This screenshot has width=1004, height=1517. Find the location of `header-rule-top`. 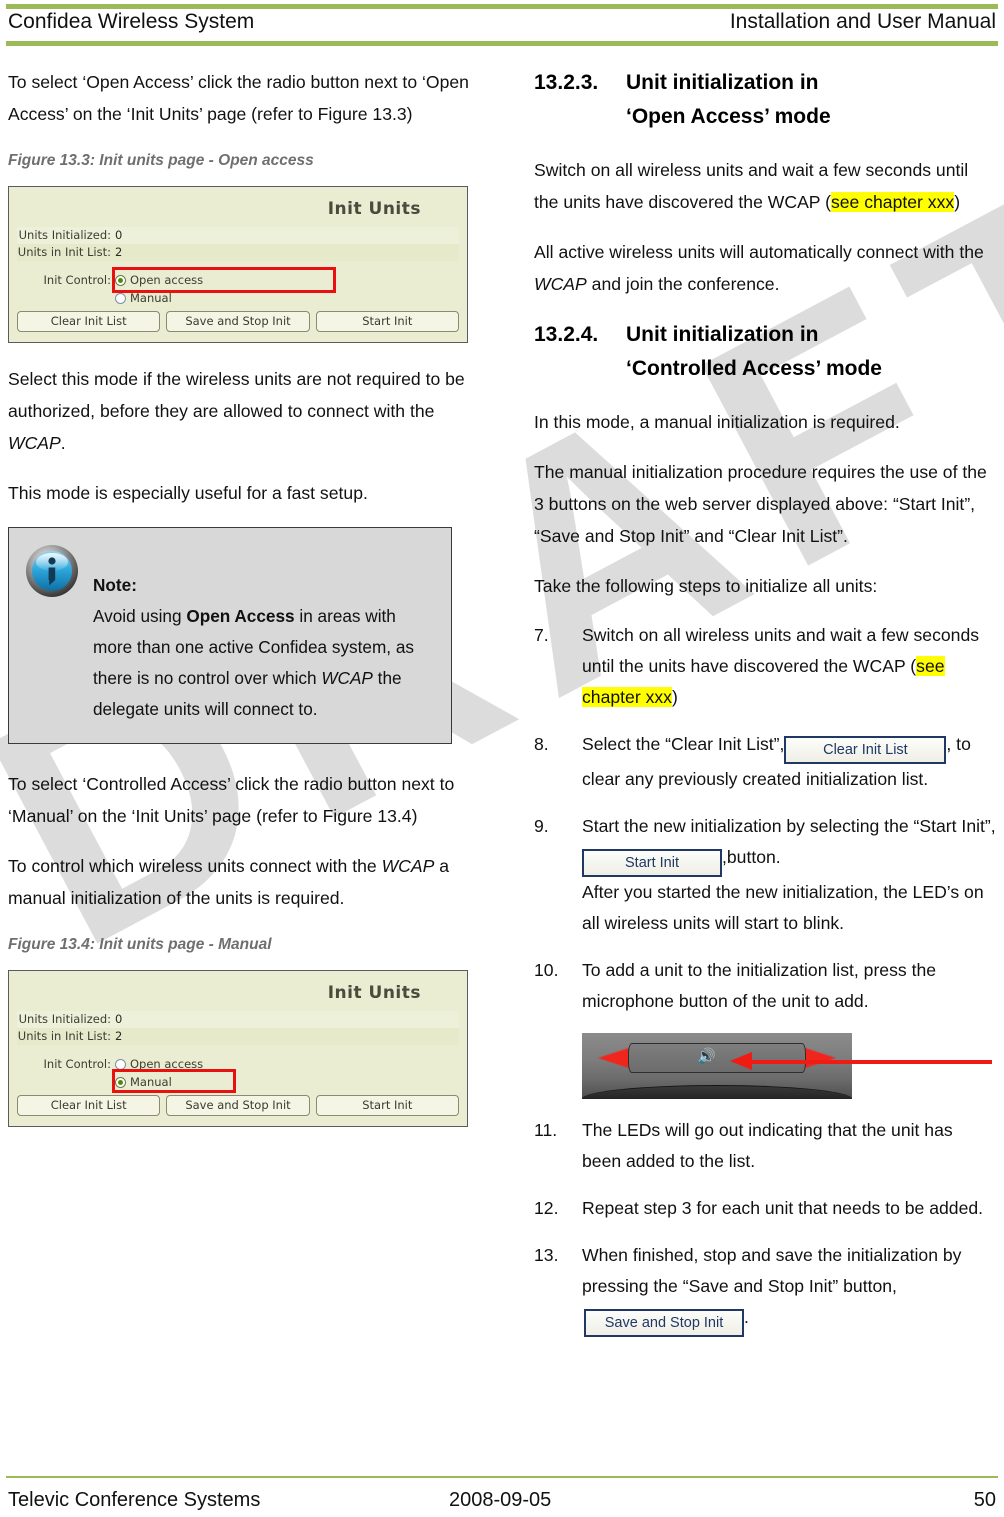

header-rule-top is located at coordinates (502, 6).